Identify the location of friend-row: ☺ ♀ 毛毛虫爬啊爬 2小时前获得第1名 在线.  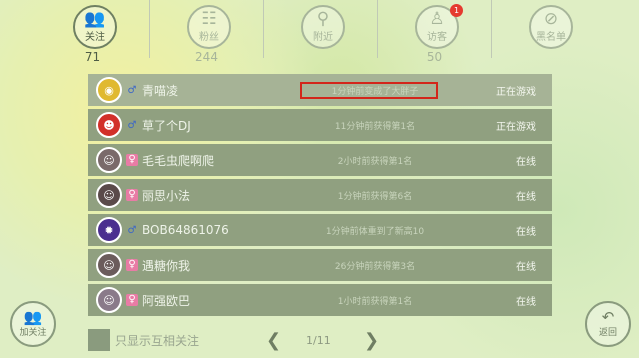
(320, 160).